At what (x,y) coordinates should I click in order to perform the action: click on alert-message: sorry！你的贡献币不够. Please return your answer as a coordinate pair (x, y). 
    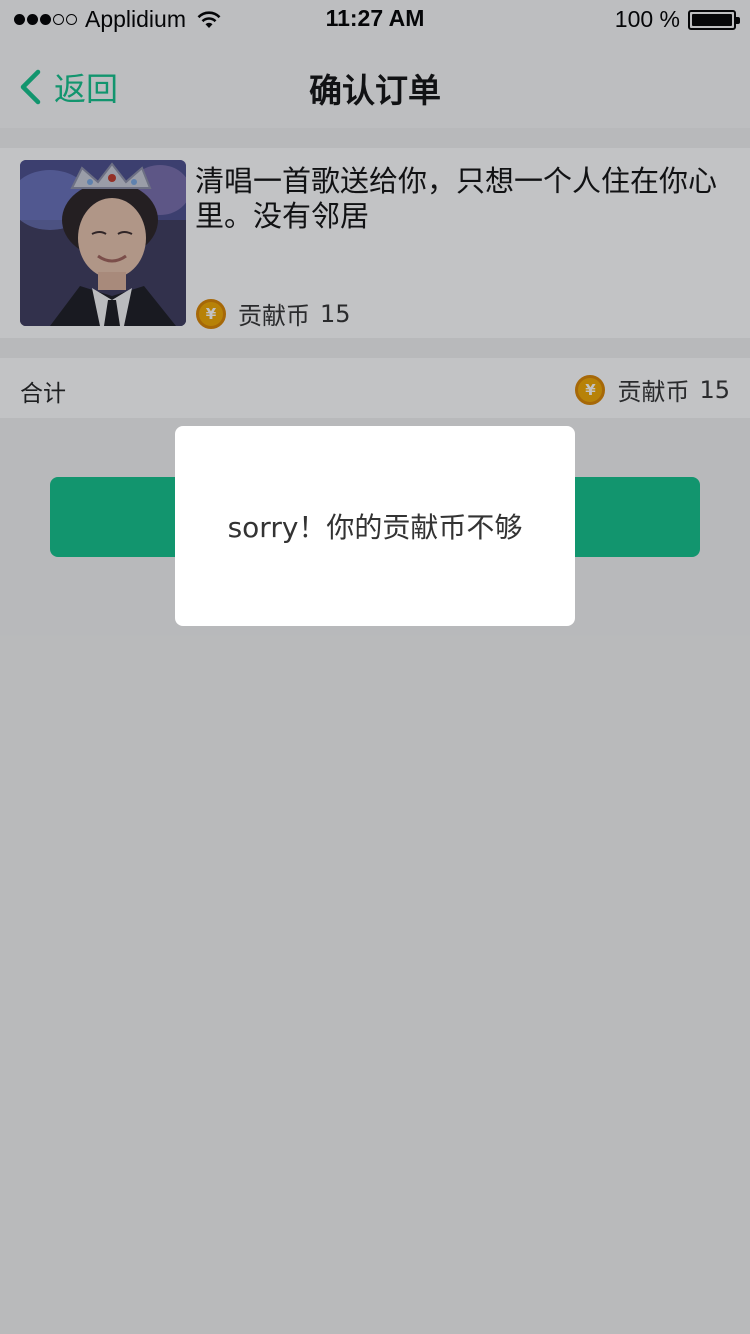
    Looking at the image, I should click on (375, 527).